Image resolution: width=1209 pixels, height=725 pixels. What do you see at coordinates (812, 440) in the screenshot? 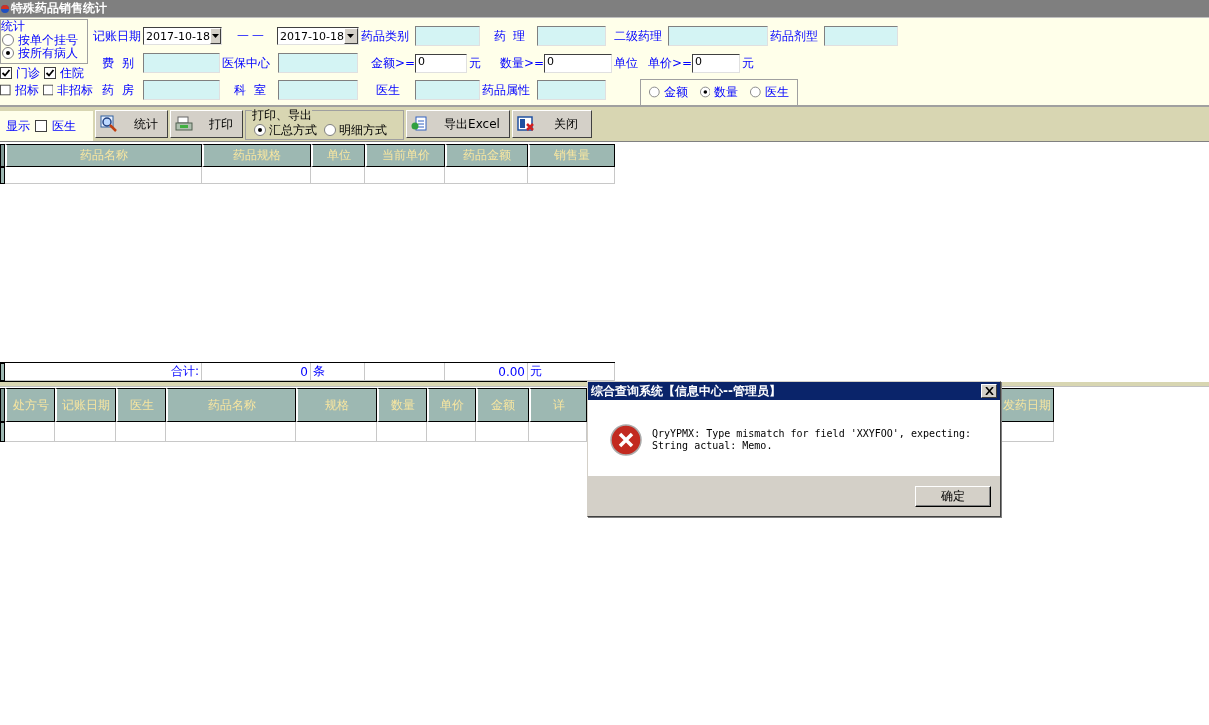
I see `error-message: QryYPMX: Type mismatch for field 'XXYFOO', expecting: String actual: Memo.` at bounding box center [812, 440].